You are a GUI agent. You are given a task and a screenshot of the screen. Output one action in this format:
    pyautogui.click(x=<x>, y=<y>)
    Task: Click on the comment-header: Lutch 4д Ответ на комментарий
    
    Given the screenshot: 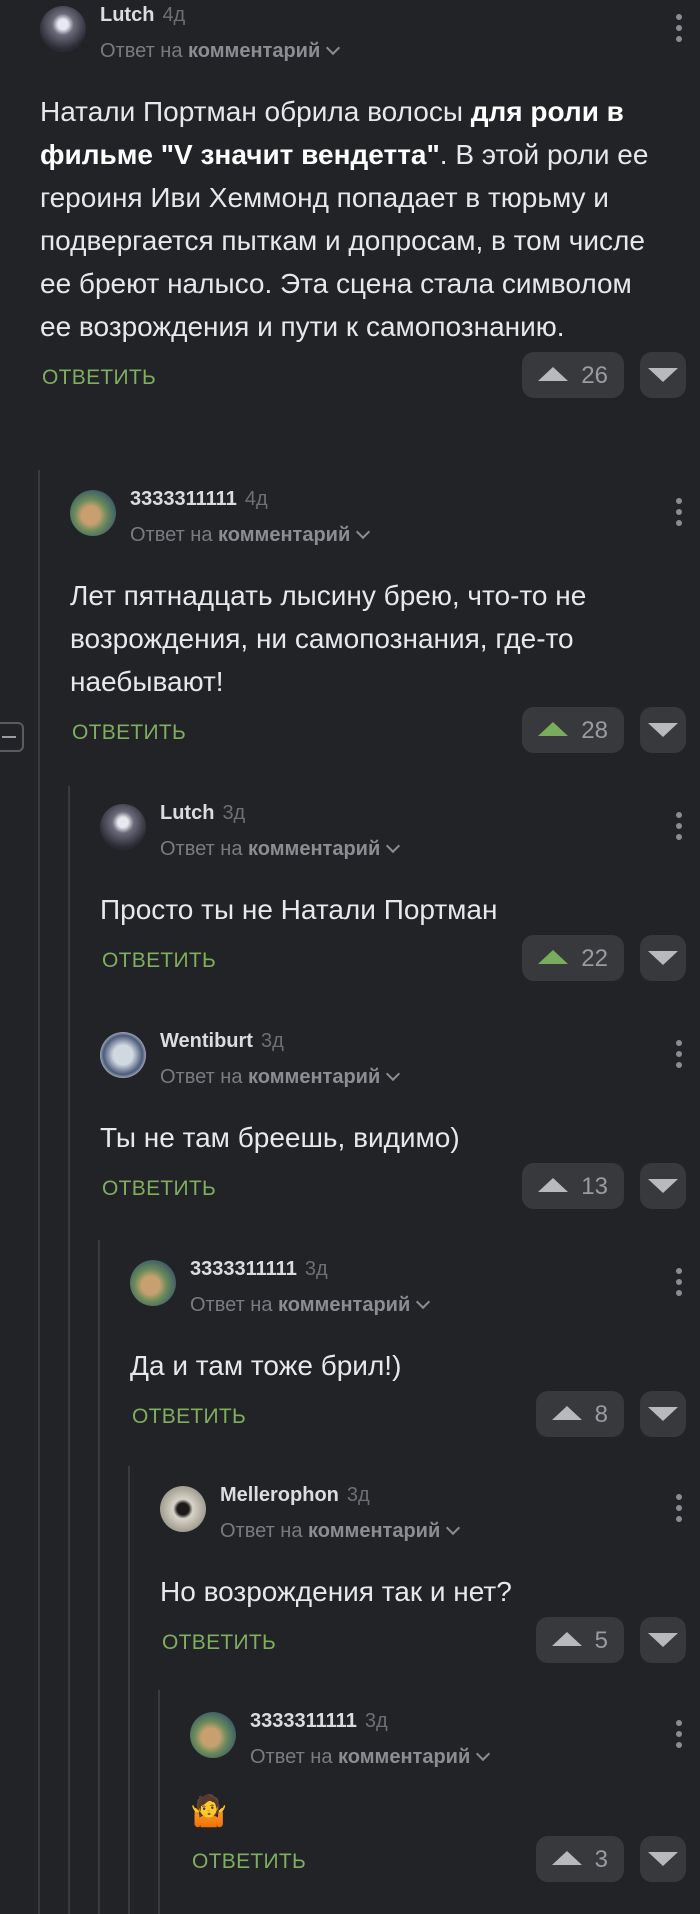 What is the action you would take?
    pyautogui.click(x=370, y=38)
    